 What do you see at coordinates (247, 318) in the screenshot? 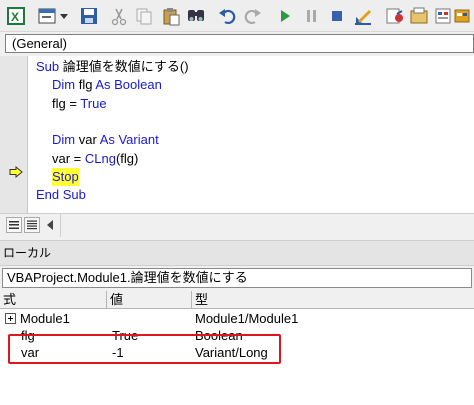
I see `row-type: Module1/Module1` at bounding box center [247, 318].